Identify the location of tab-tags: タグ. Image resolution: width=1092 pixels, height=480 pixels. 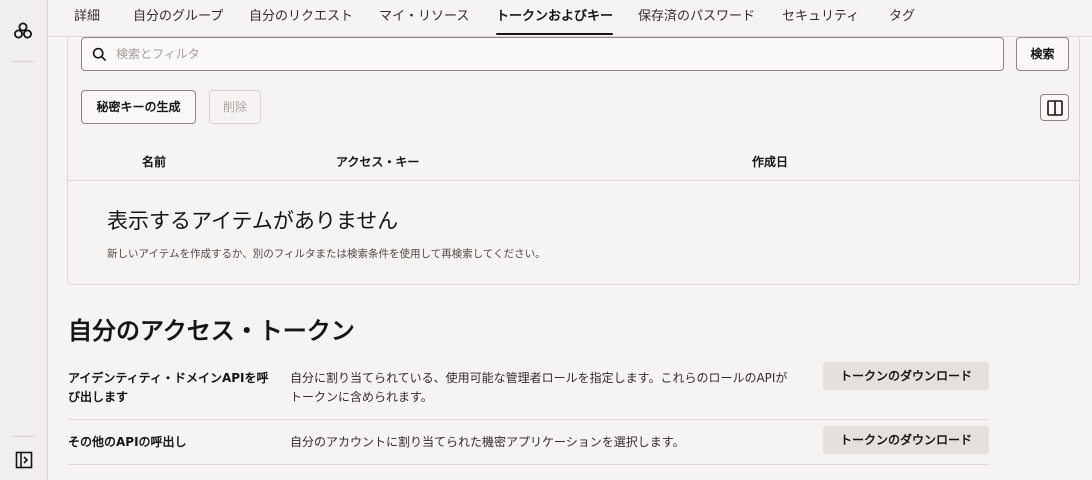
(902, 18).